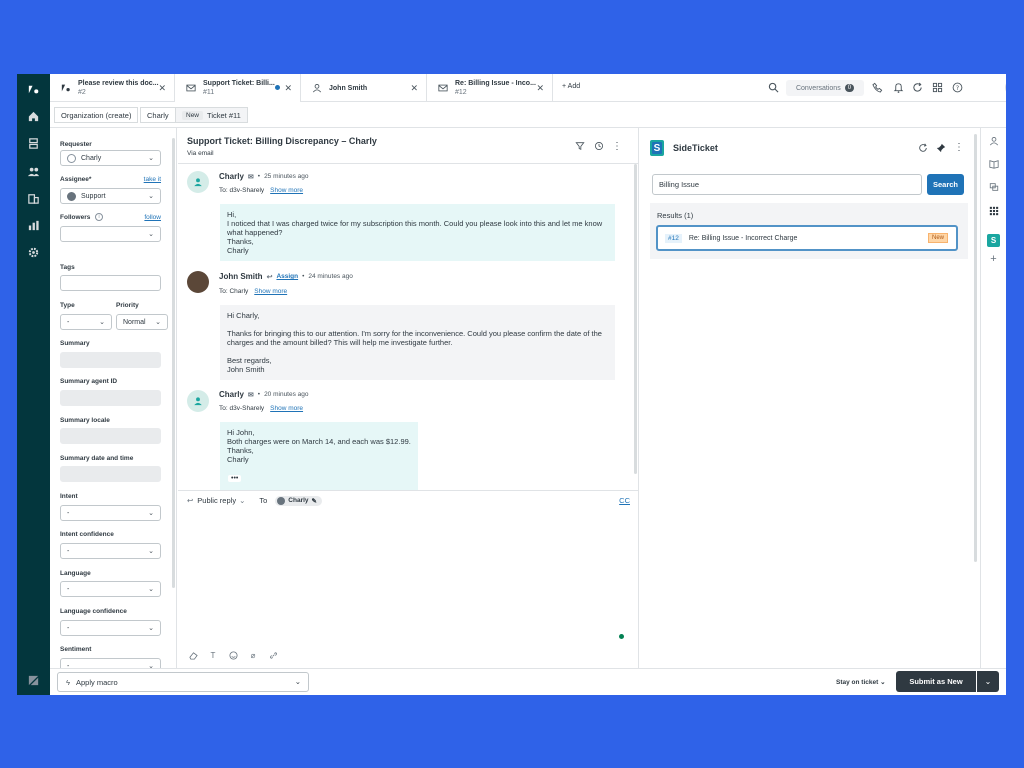  Describe the element at coordinates (993, 140) in the screenshot. I see `user-icon` at that location.